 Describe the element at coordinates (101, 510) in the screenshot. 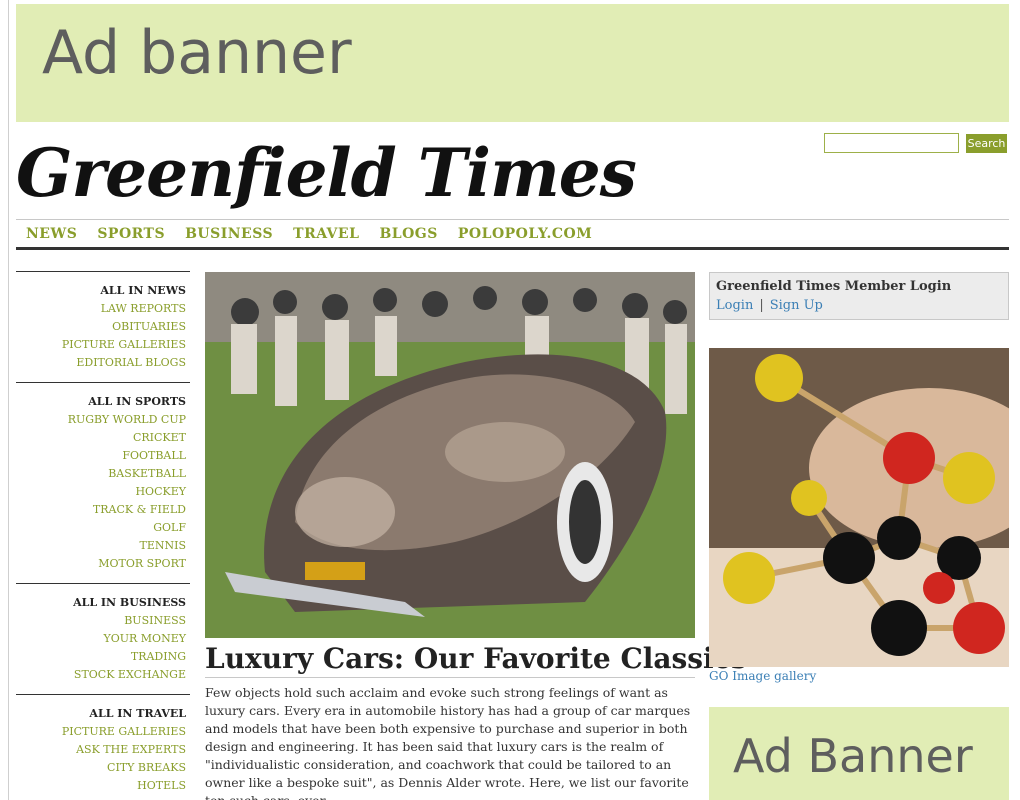

I see `sidebar-link: TRACK & FIELD` at that location.